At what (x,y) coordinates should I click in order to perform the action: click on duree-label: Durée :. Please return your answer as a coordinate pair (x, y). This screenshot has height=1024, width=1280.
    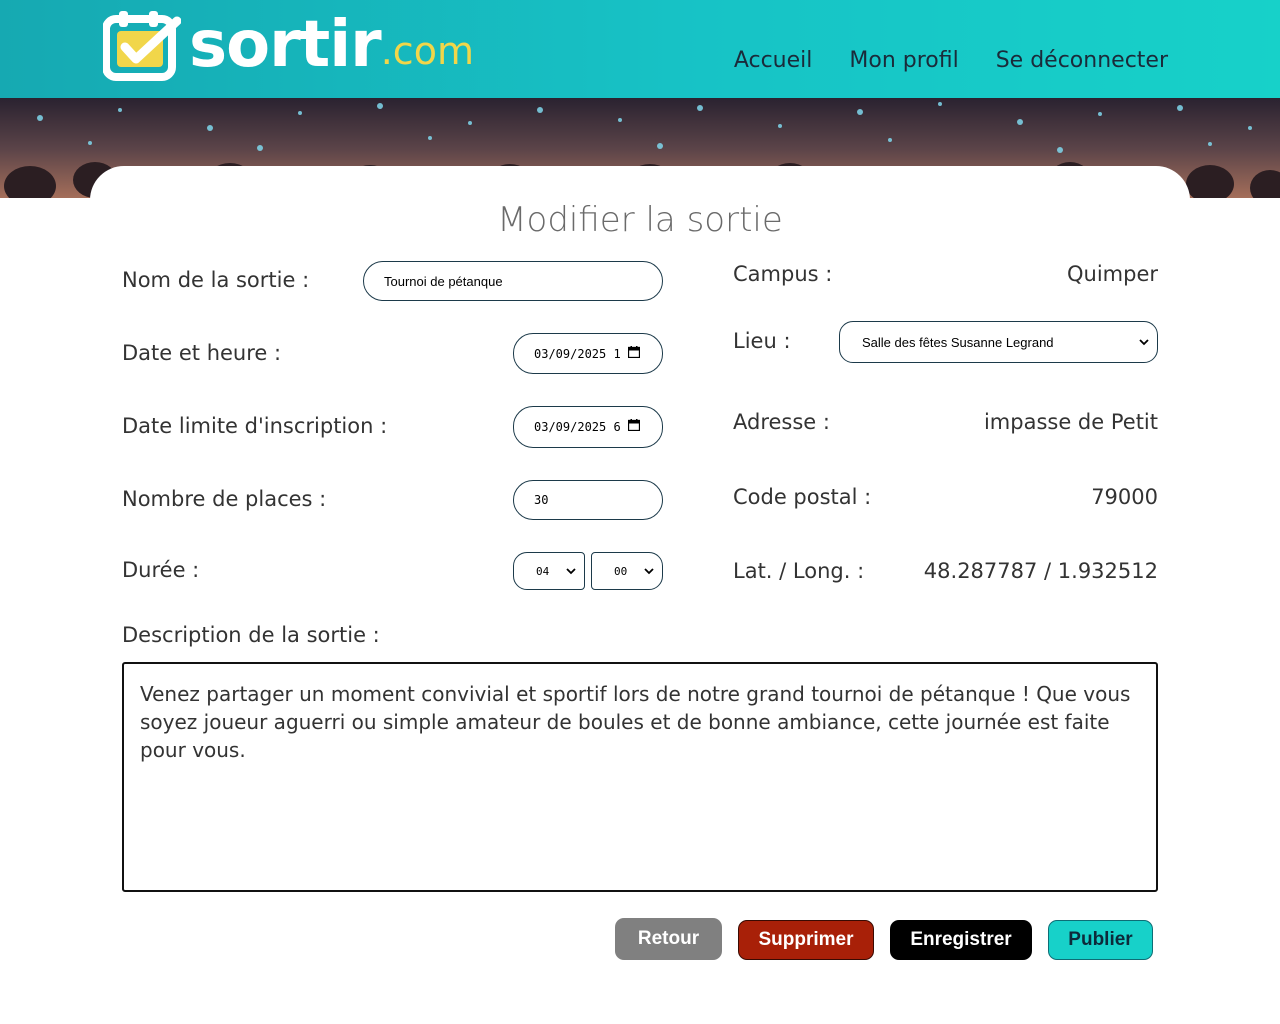
    Looking at the image, I should click on (161, 570).